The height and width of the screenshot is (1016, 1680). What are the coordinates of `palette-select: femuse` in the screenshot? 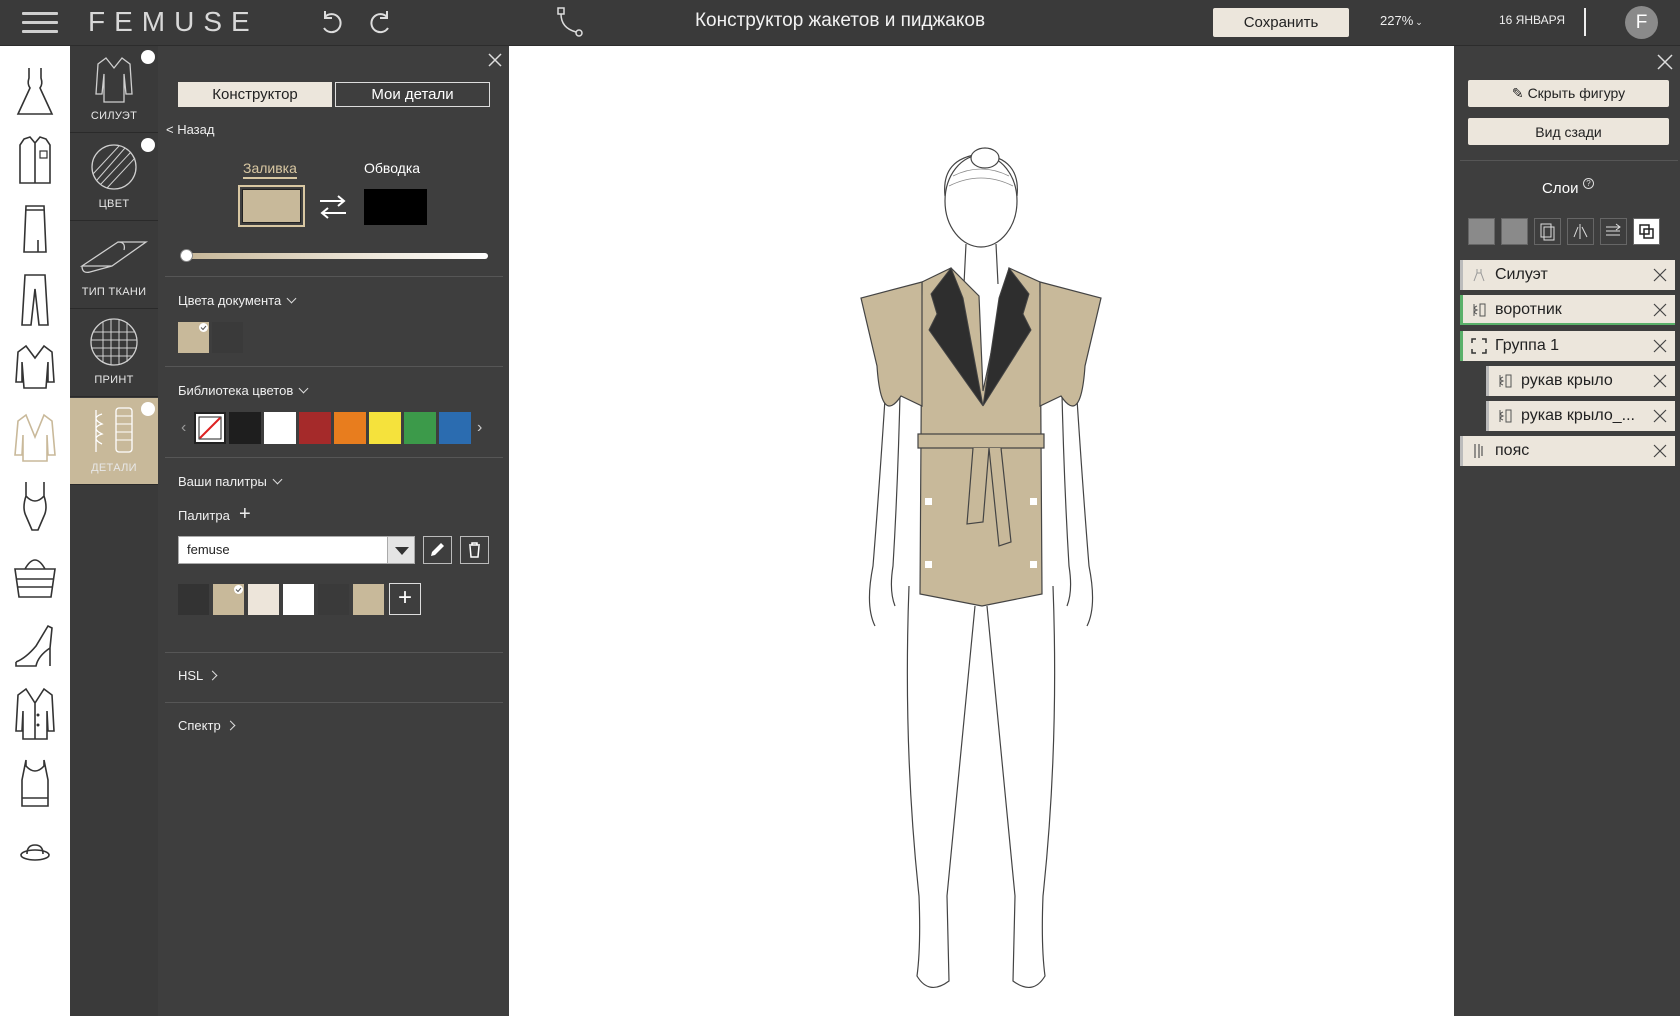 It's located at (296, 550).